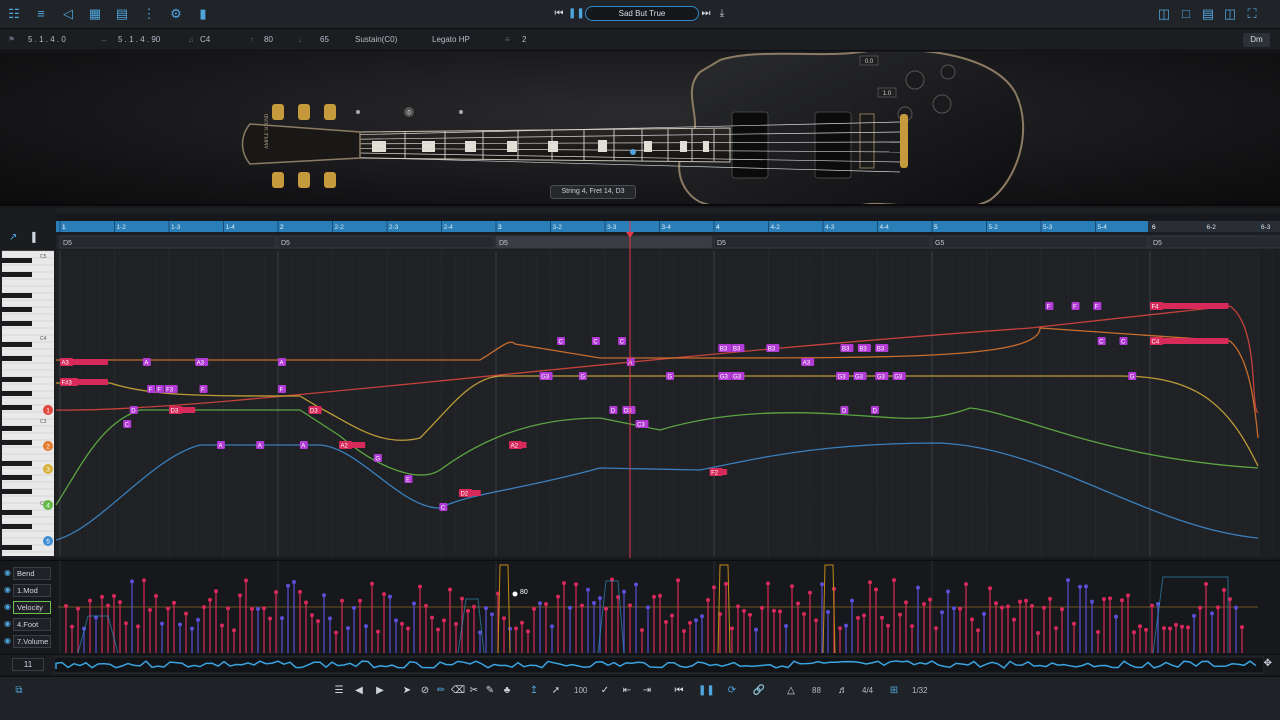 The height and width of the screenshot is (720, 1280). Describe the element at coordinates (843, 691) in the screenshot. I see `speaker-icon: ♬` at that location.